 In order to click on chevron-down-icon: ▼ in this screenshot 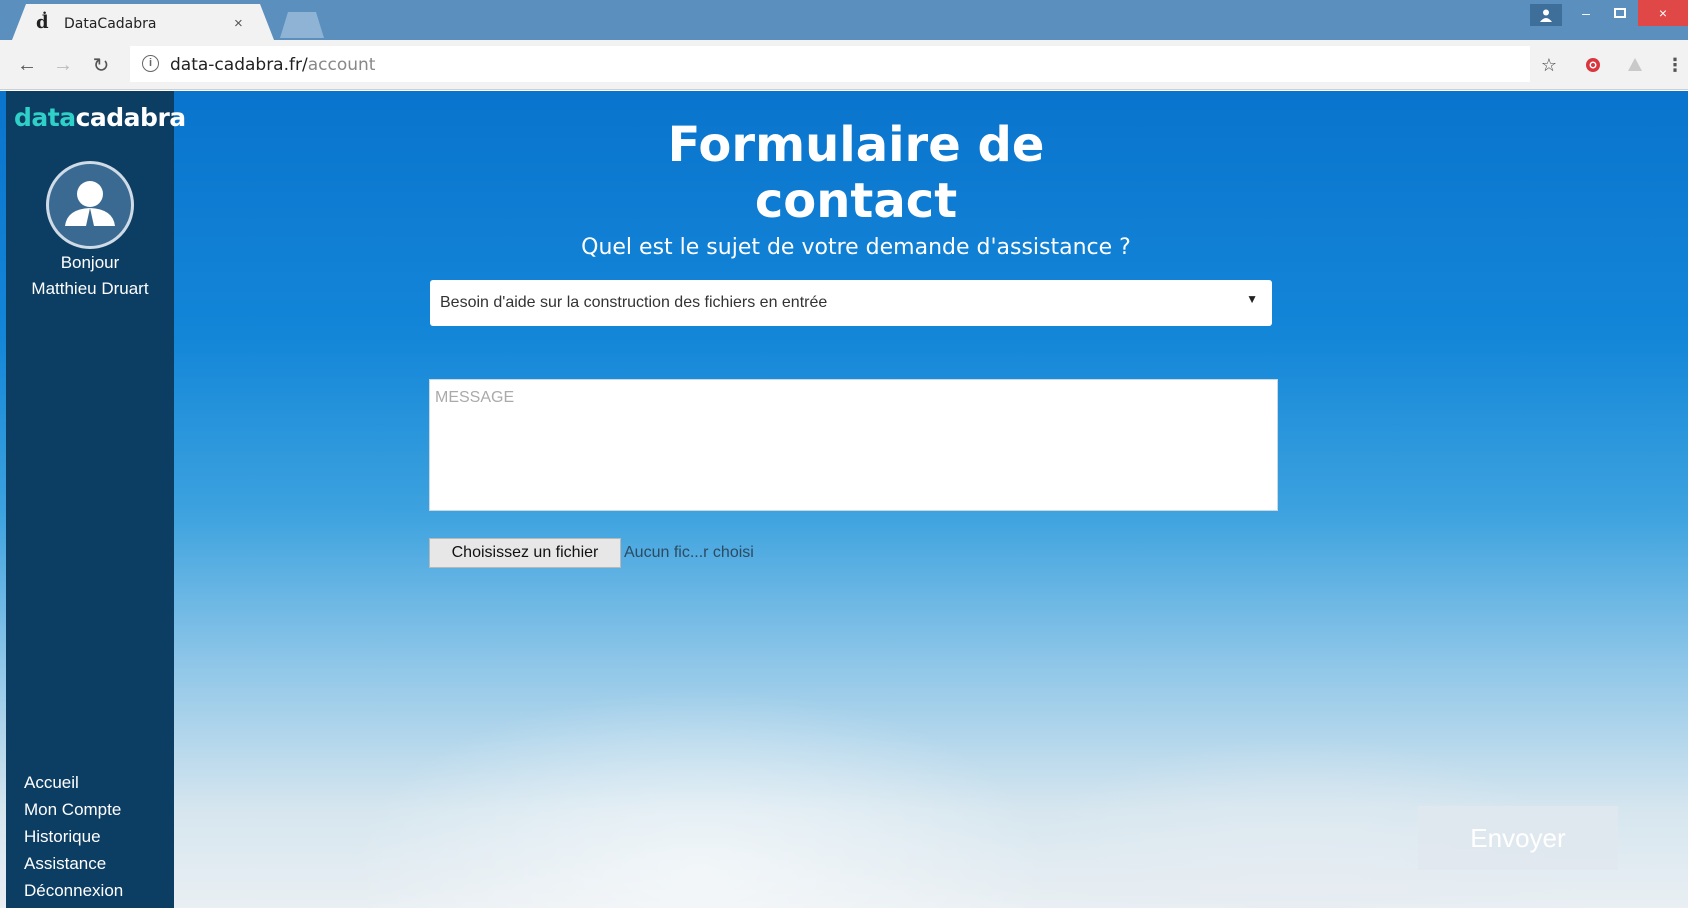, I will do `click(1252, 299)`.